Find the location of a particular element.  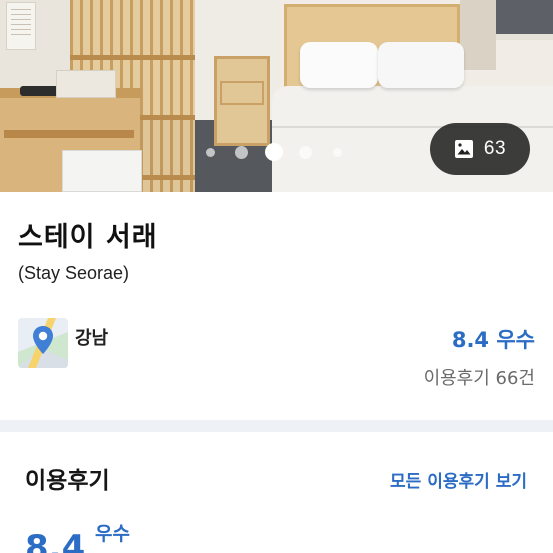

photo-fridge is located at coordinates (102, 171).